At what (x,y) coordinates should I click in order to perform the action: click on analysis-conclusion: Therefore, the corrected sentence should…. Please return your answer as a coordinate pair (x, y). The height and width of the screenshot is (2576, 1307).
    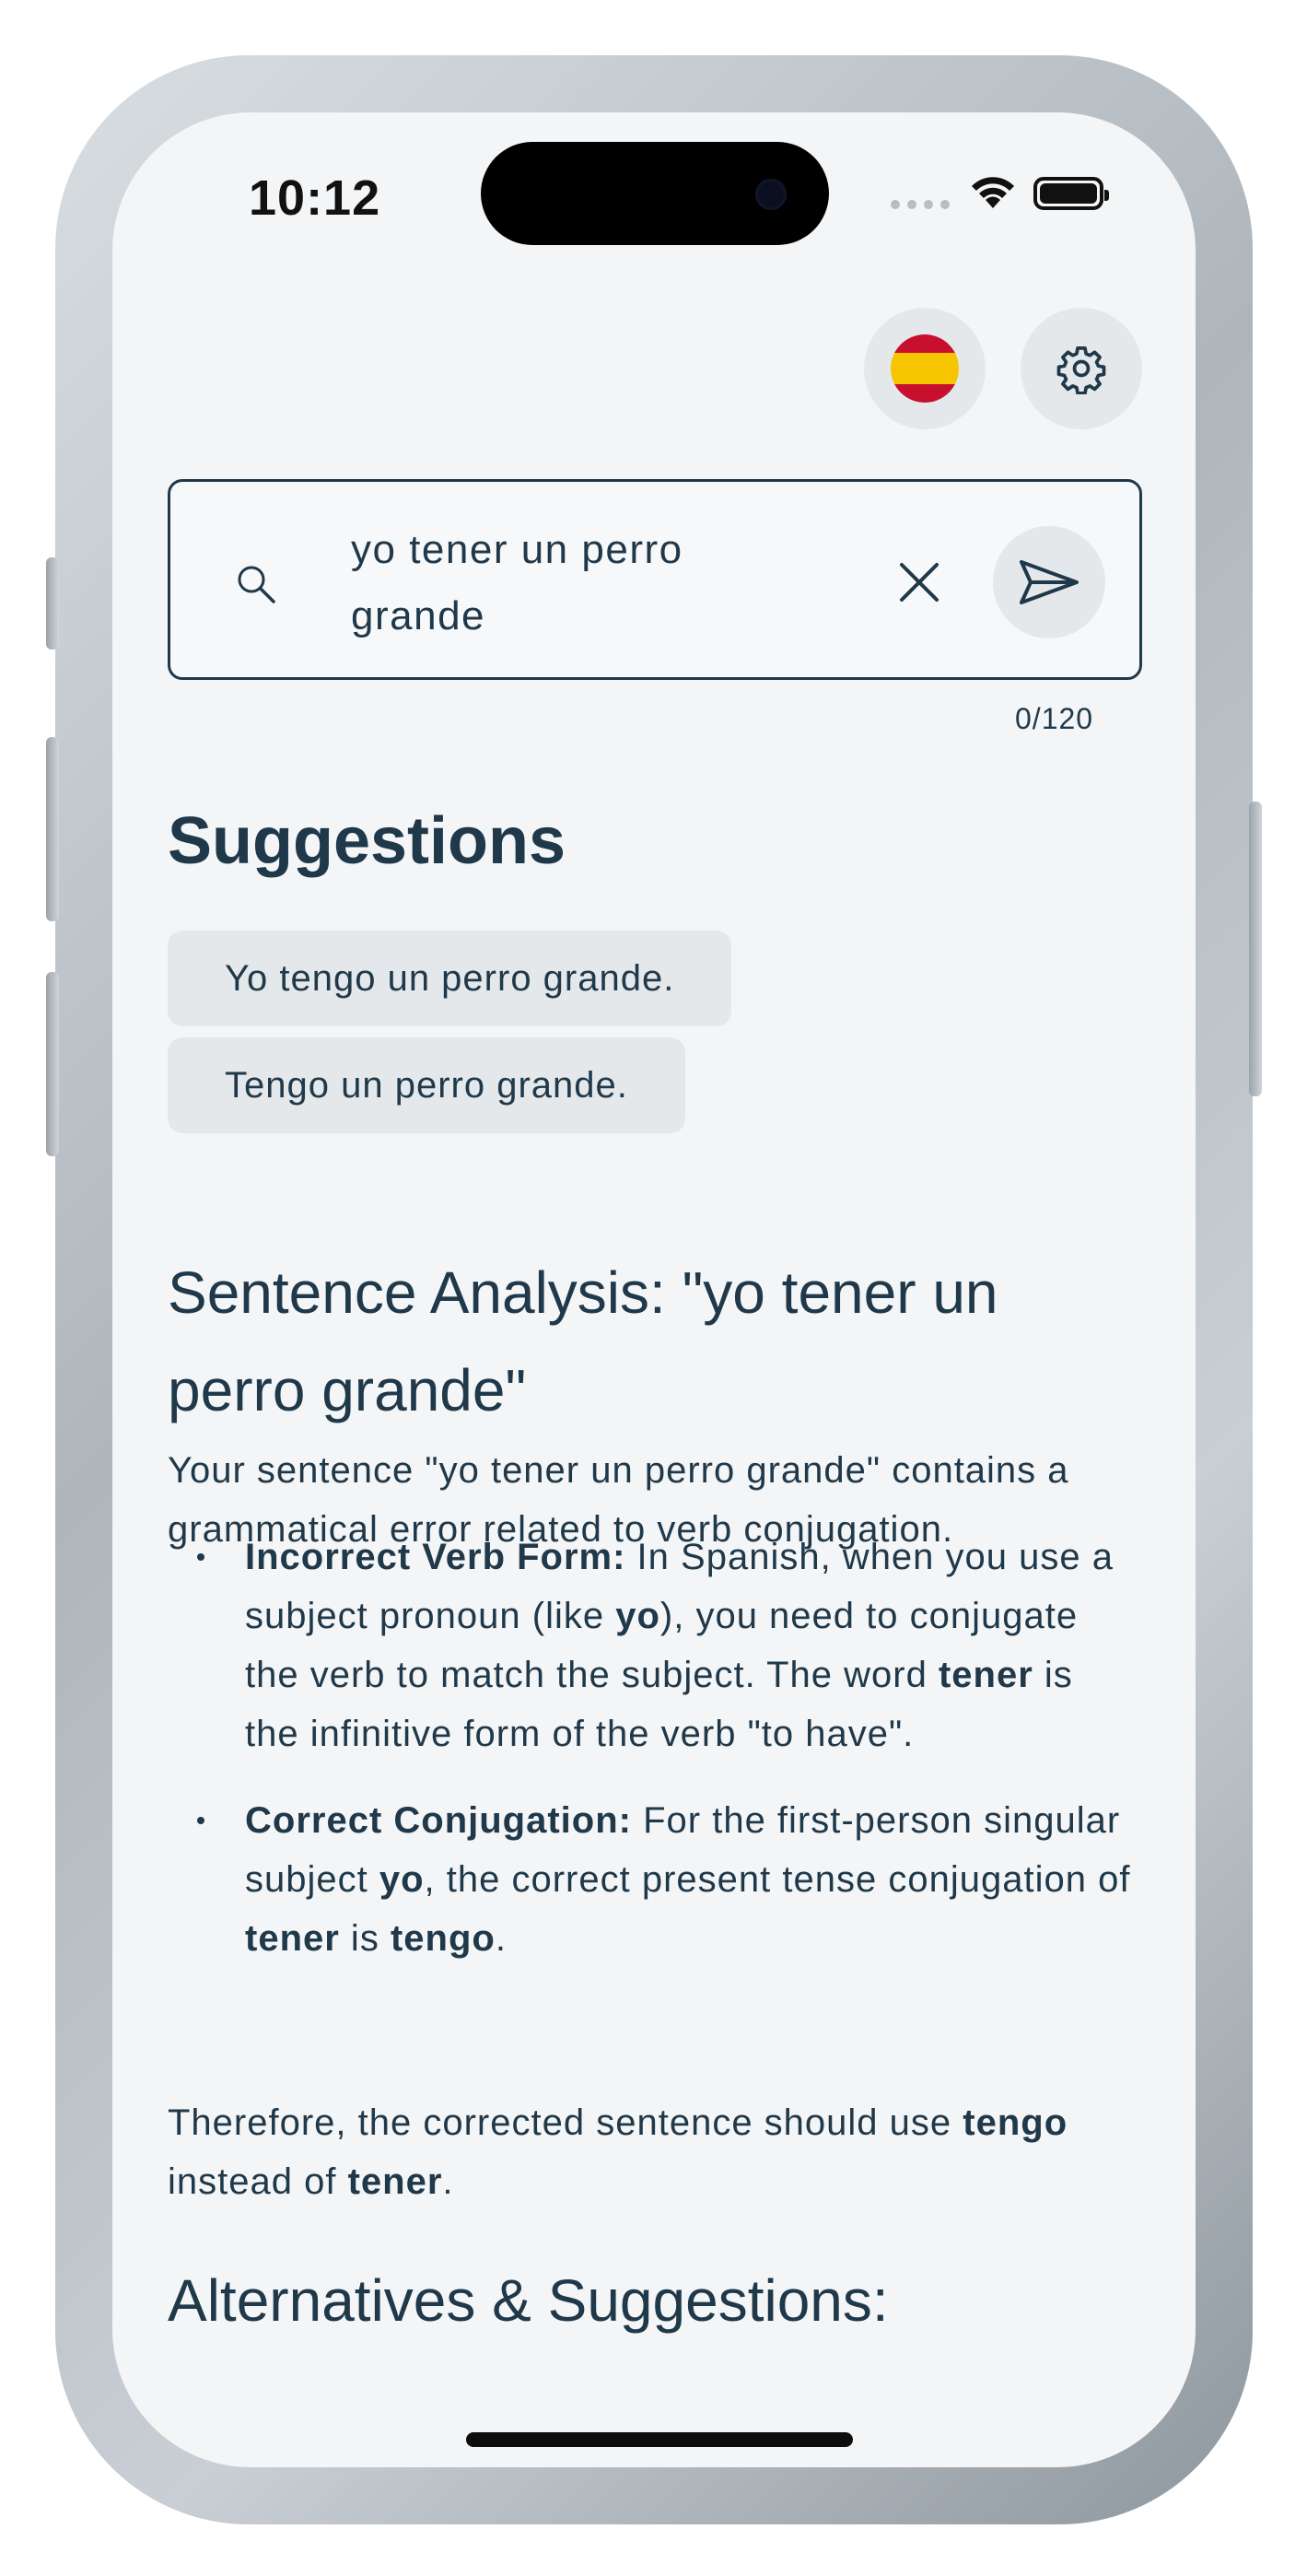
    Looking at the image, I should click on (618, 2152).